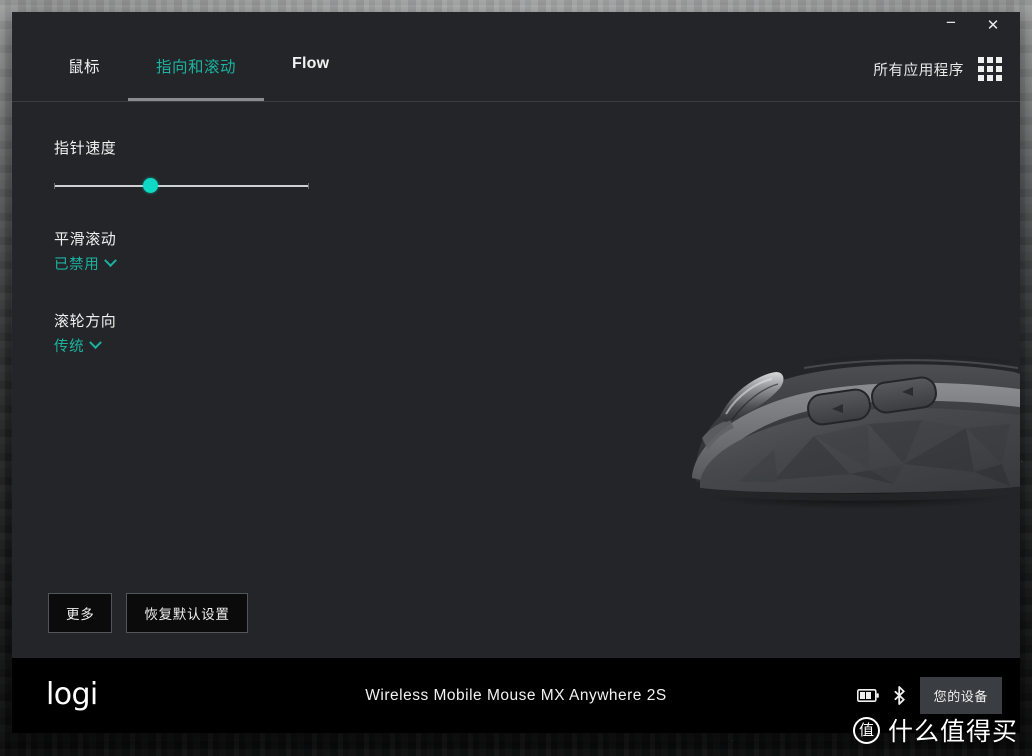 The height and width of the screenshot is (756, 1032). I want to click on settings-list: 指针速度 平滑滚动 已禁用 滚轮方向 传统, so click(264, 246).